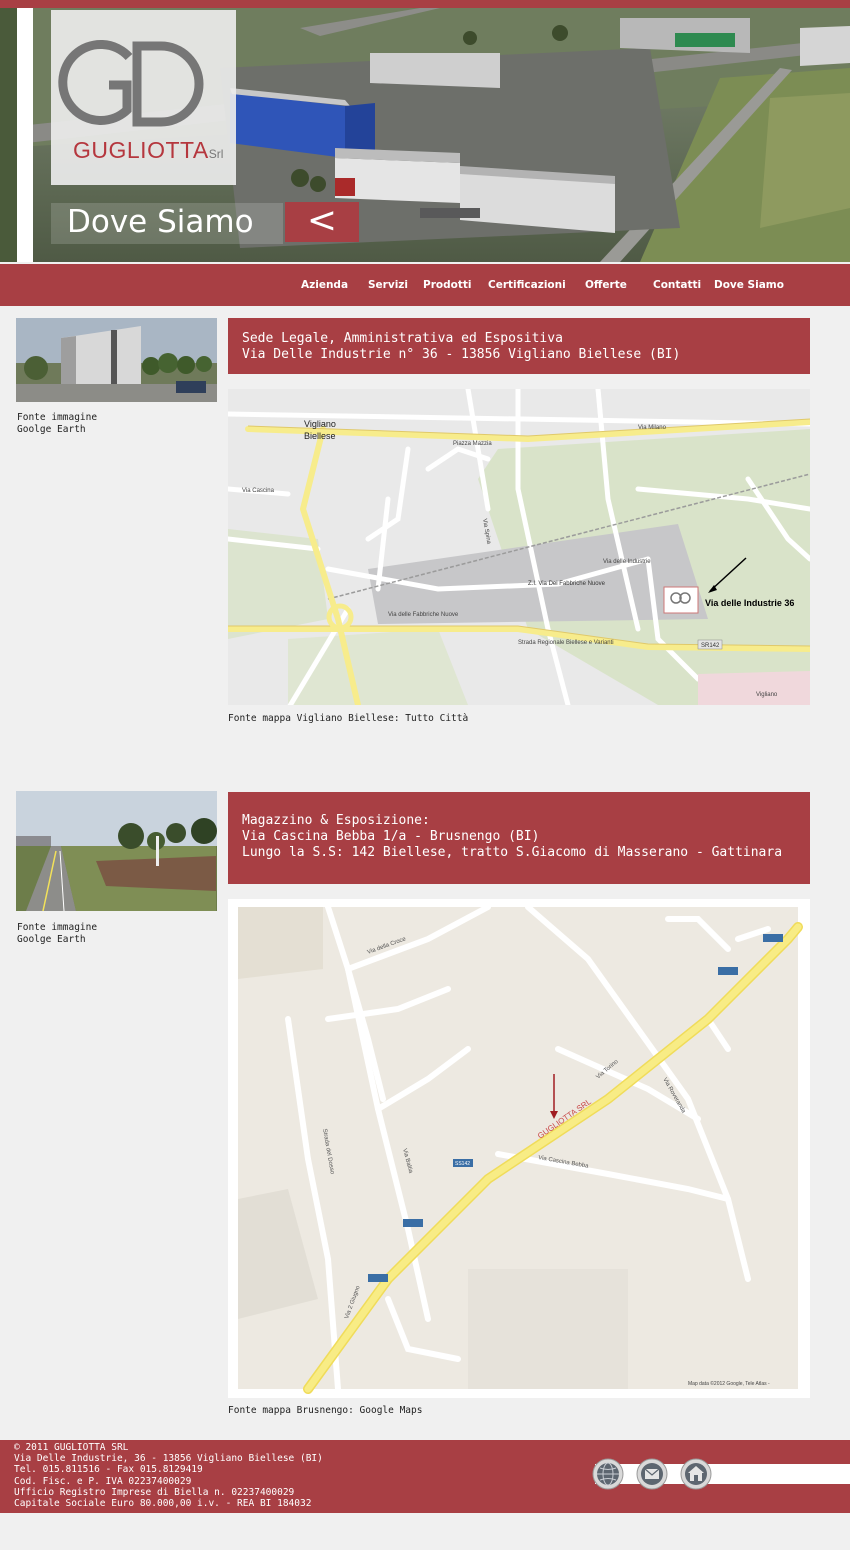  Describe the element at coordinates (677, 285) in the screenshot. I see `nav-item-contatti: Contatti` at that location.